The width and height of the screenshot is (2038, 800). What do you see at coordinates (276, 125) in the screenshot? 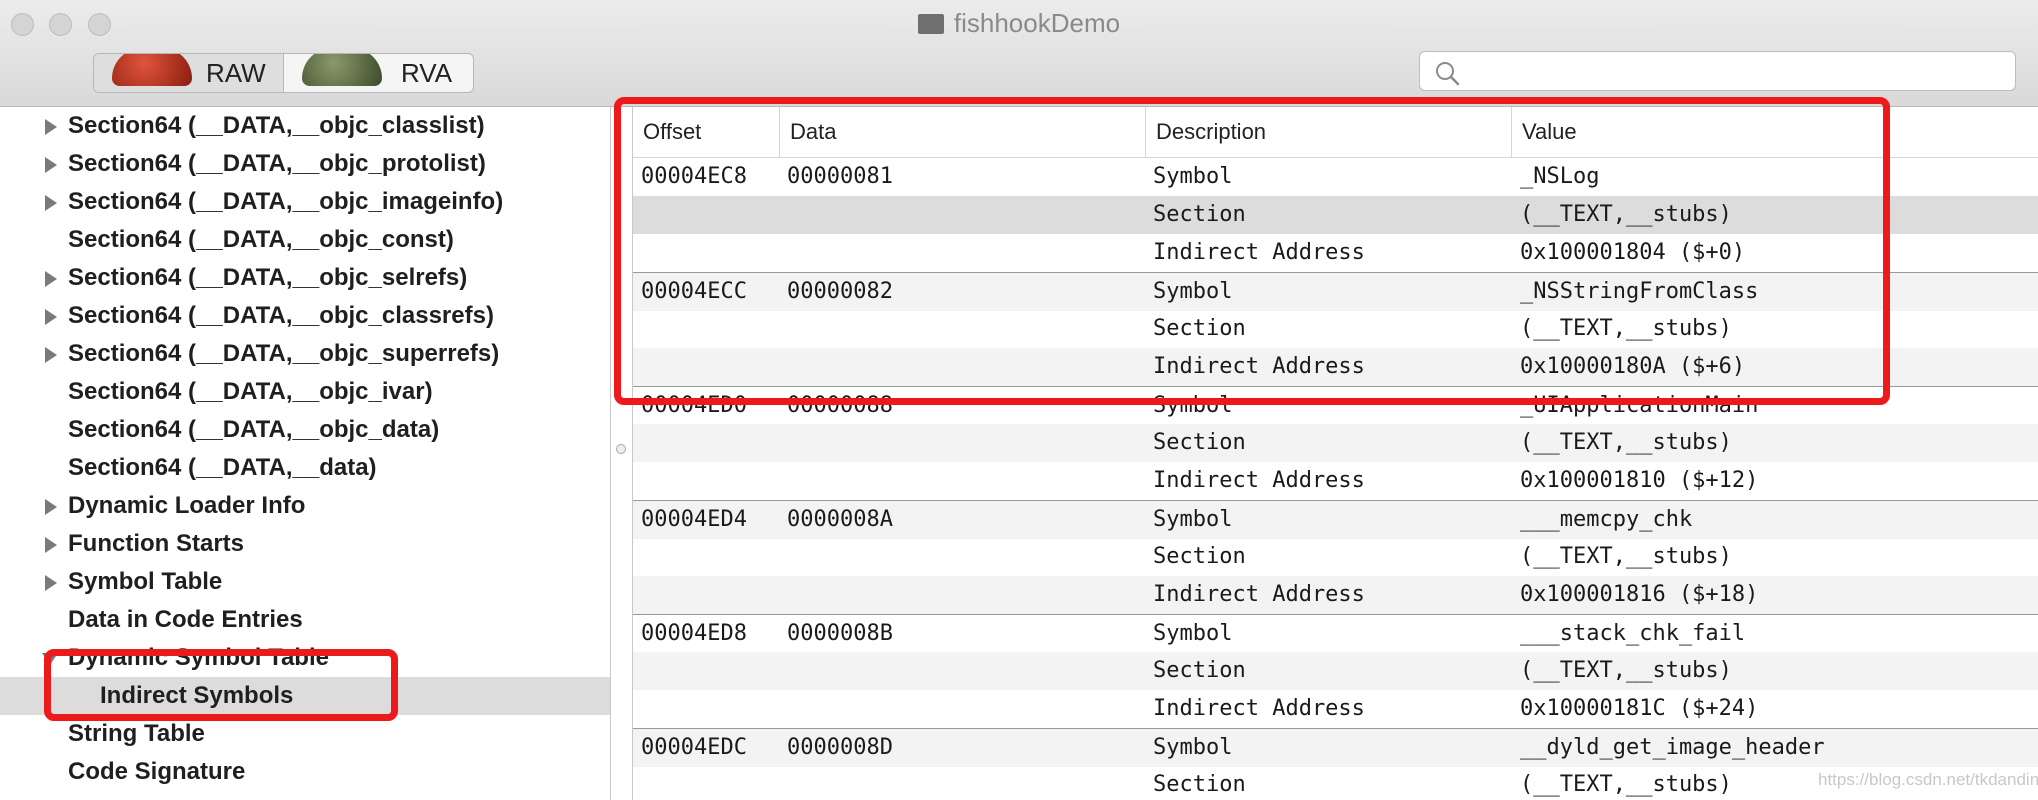
I see `sidebar-item-label: Section64 (__DATA,__objc_classlist)` at bounding box center [276, 125].